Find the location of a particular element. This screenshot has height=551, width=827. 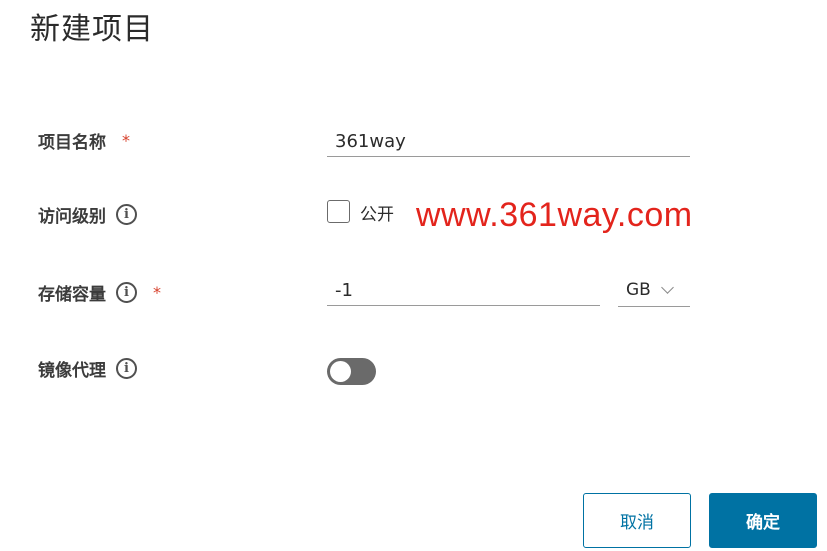

storage-quota-input is located at coordinates (463, 291).